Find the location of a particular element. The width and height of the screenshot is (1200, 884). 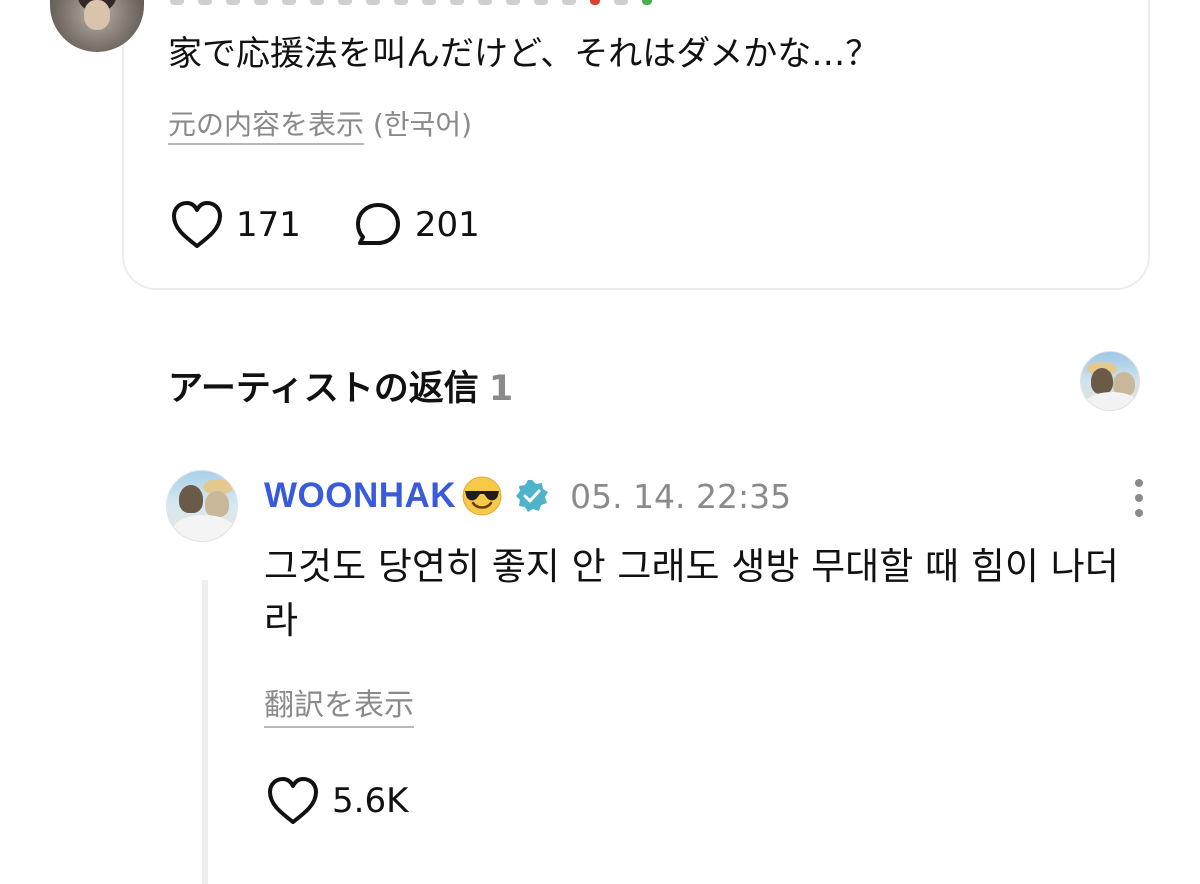

artist-replies-header: アーティストの返信 1 is located at coordinates (340, 385).